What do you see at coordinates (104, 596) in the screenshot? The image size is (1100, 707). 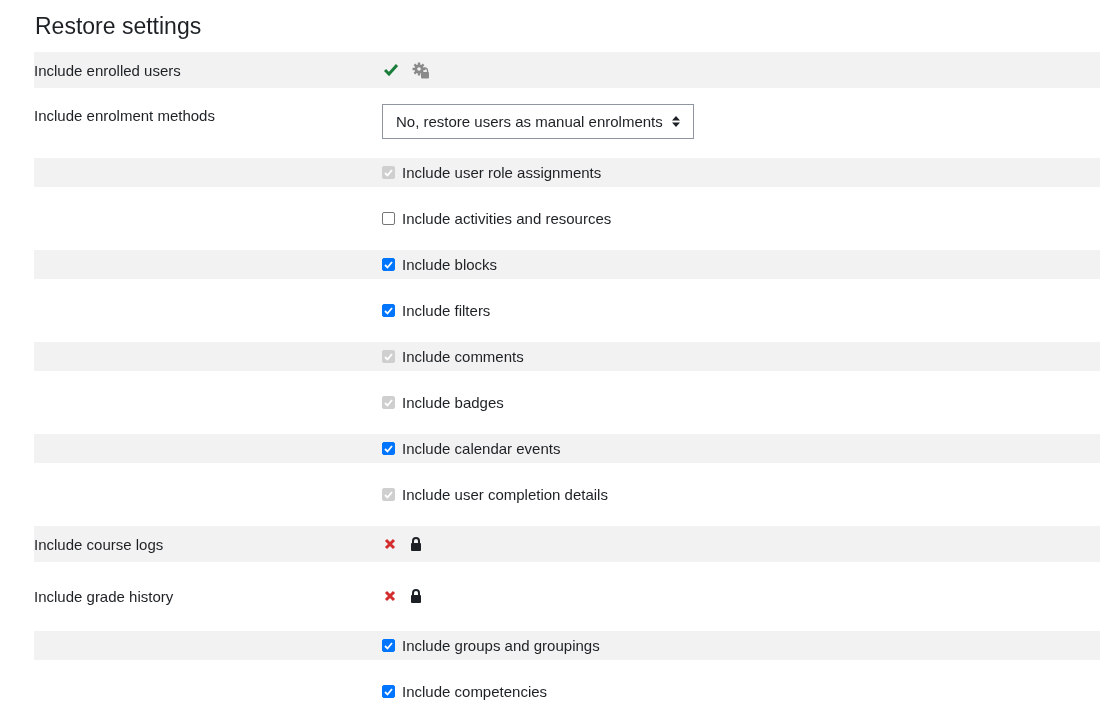 I see `setting-label: Include grade history` at bounding box center [104, 596].